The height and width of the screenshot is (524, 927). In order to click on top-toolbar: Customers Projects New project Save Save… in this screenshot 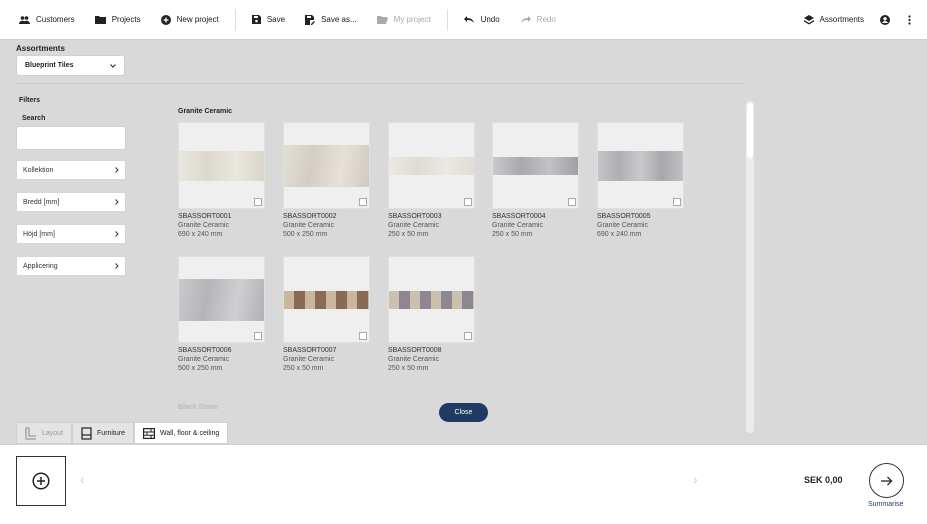, I will do `click(463, 20)`.